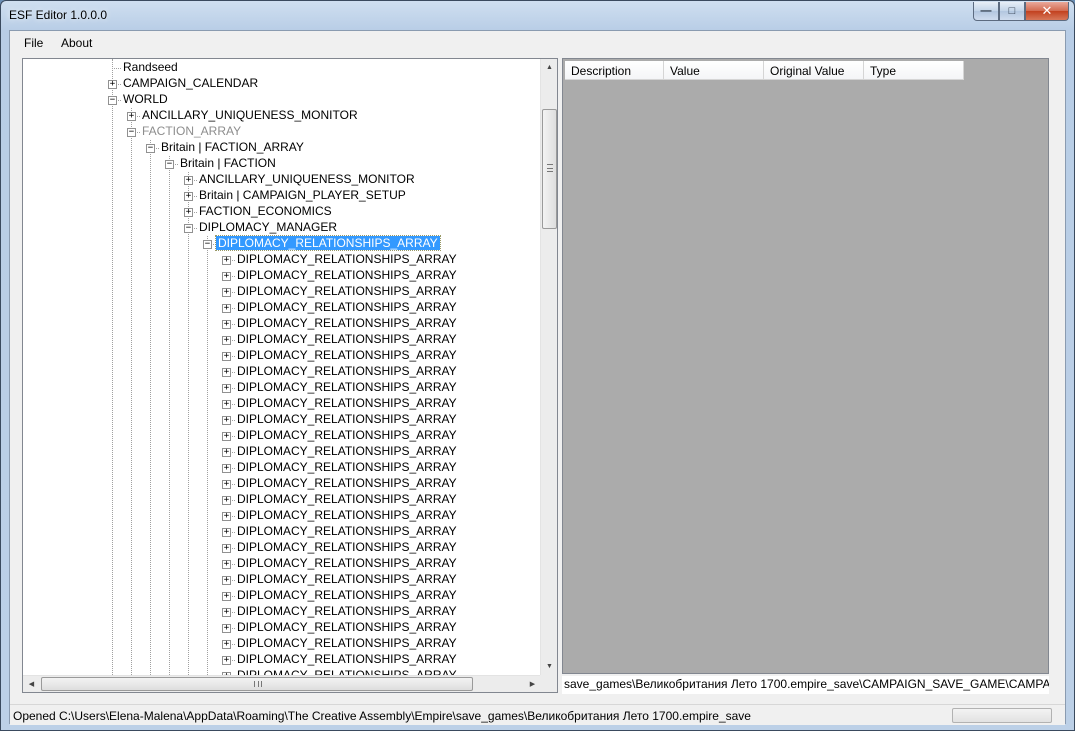  I want to click on tree-node: WORLD, so click(145, 100).